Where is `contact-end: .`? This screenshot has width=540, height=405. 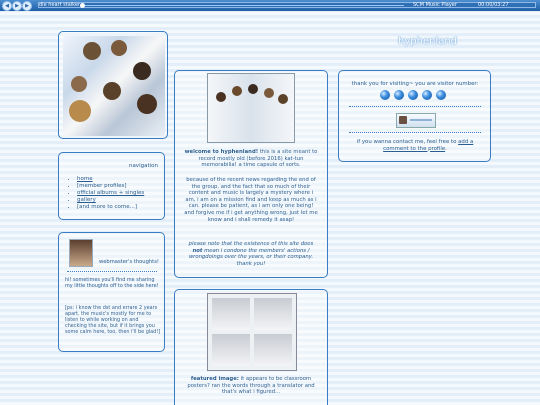 contact-end: . is located at coordinates (446, 148).